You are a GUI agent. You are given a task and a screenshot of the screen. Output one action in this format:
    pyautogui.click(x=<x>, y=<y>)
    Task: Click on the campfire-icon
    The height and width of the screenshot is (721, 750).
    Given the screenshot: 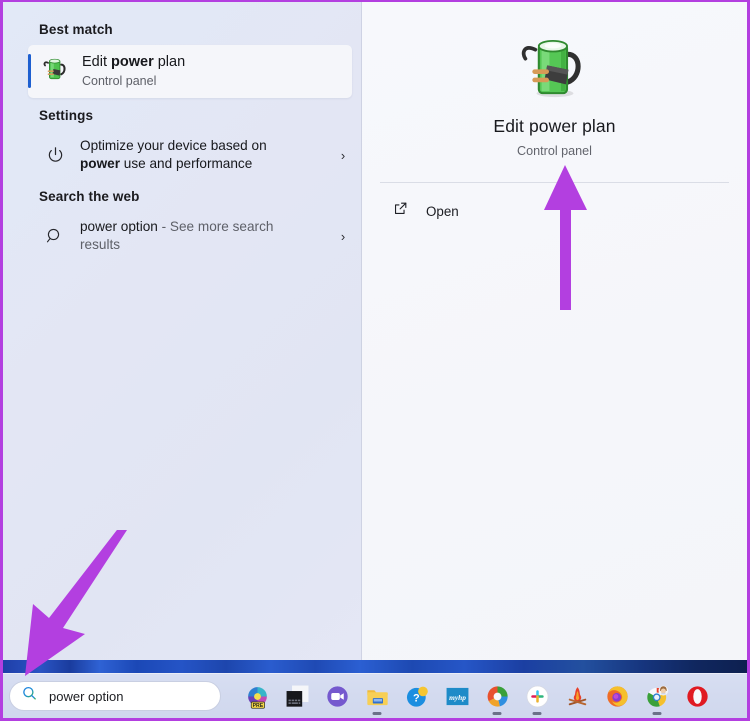 What is the action you would take?
    pyautogui.click(x=577, y=696)
    